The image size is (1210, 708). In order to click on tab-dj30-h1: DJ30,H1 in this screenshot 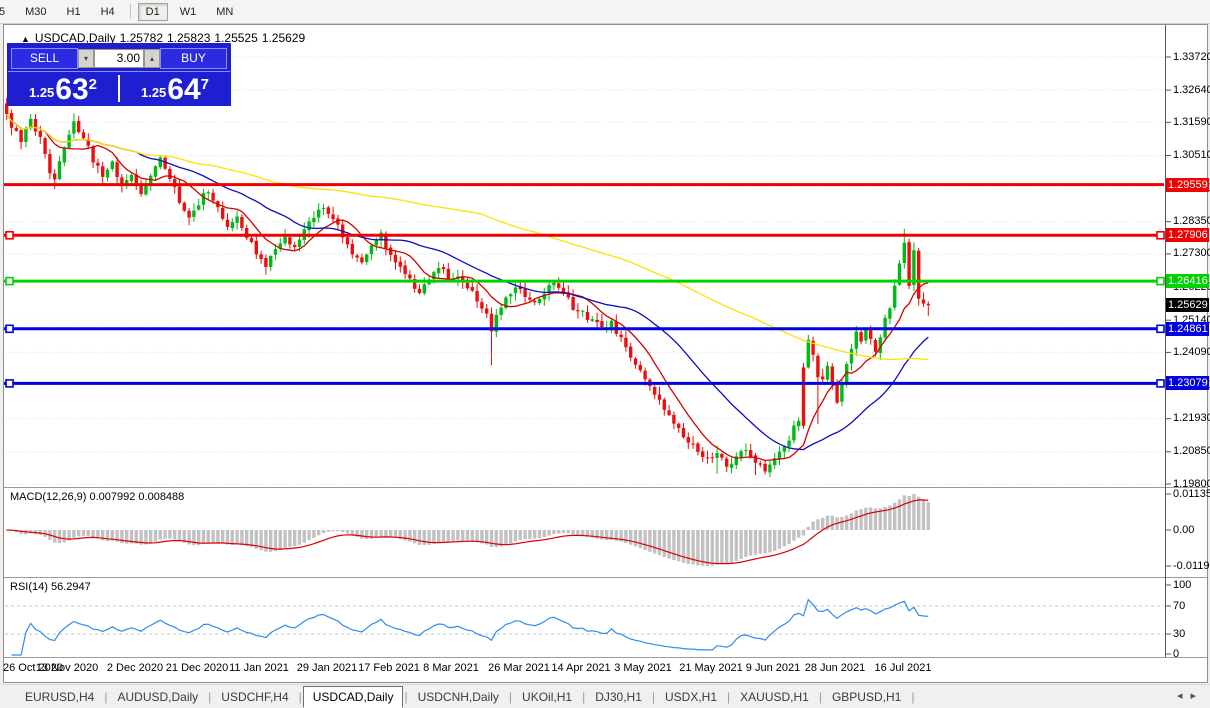, I will do `click(618, 697)`.